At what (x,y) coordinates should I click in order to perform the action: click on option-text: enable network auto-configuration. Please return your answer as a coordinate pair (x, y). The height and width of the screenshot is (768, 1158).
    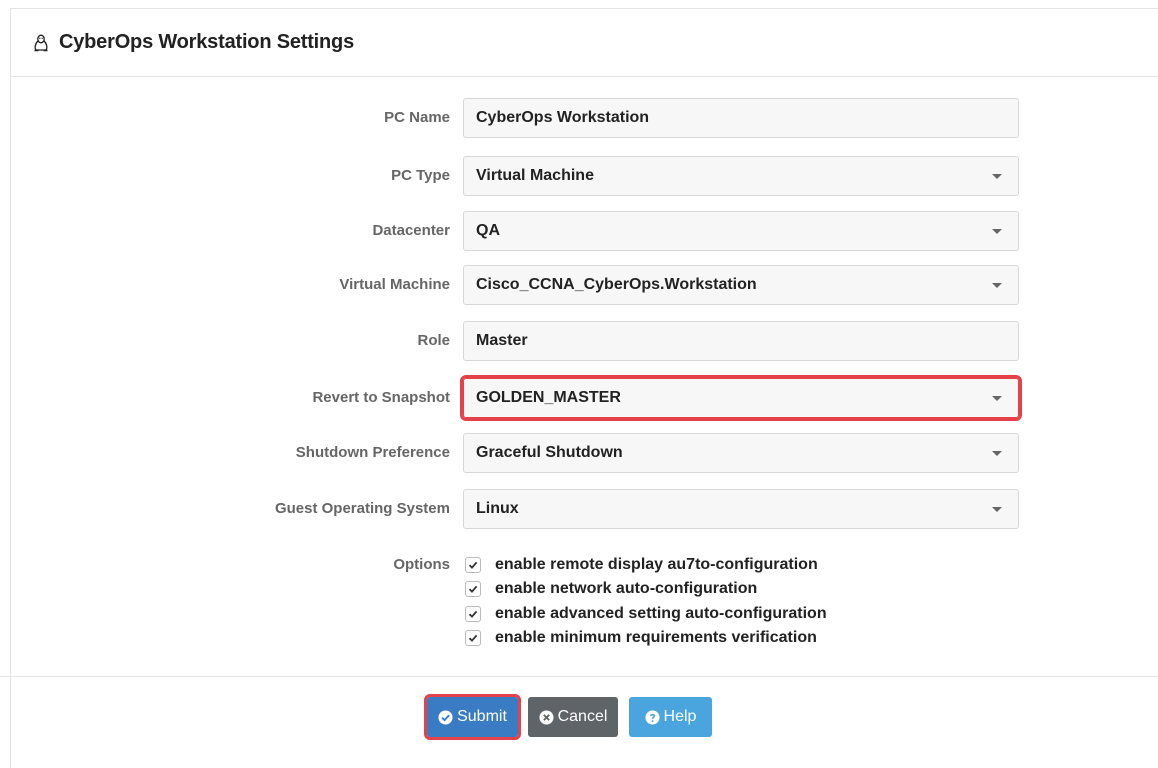
    Looking at the image, I should click on (626, 588).